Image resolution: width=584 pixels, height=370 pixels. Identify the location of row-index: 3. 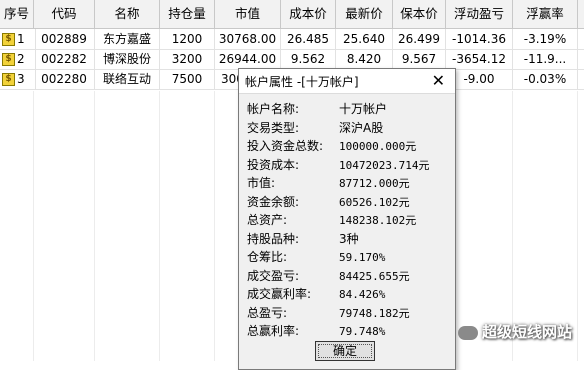
(21, 79).